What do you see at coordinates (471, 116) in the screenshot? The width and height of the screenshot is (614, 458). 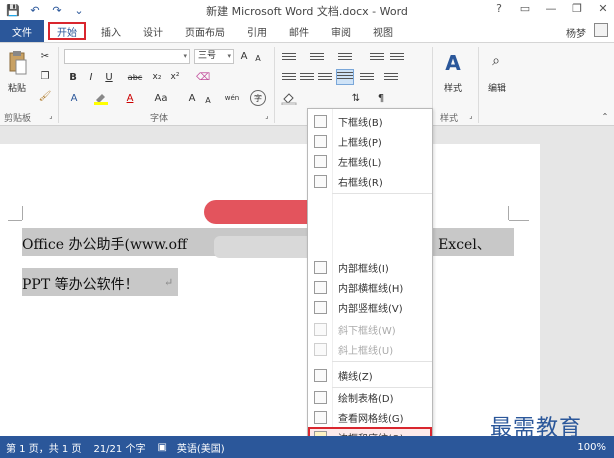 I see `styles-launcher-icon: ⌟` at bounding box center [471, 116].